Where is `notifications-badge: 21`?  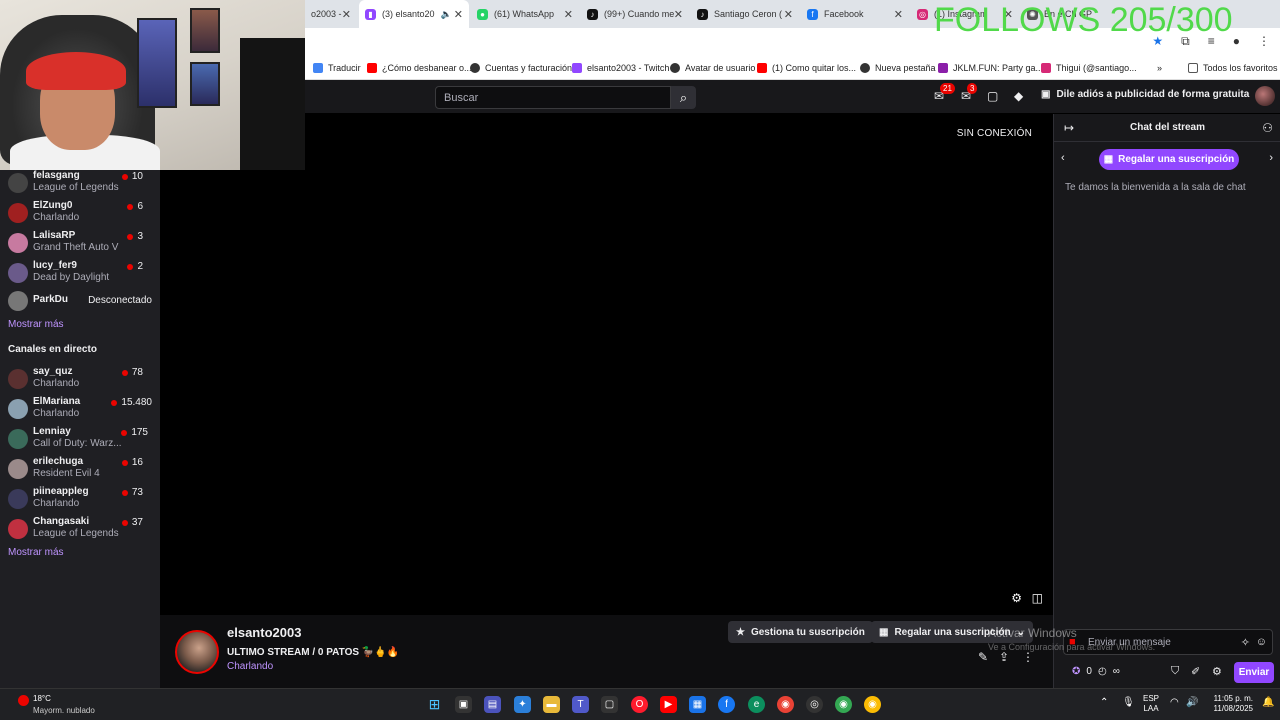
notifications-badge: 21 is located at coordinates (947, 88).